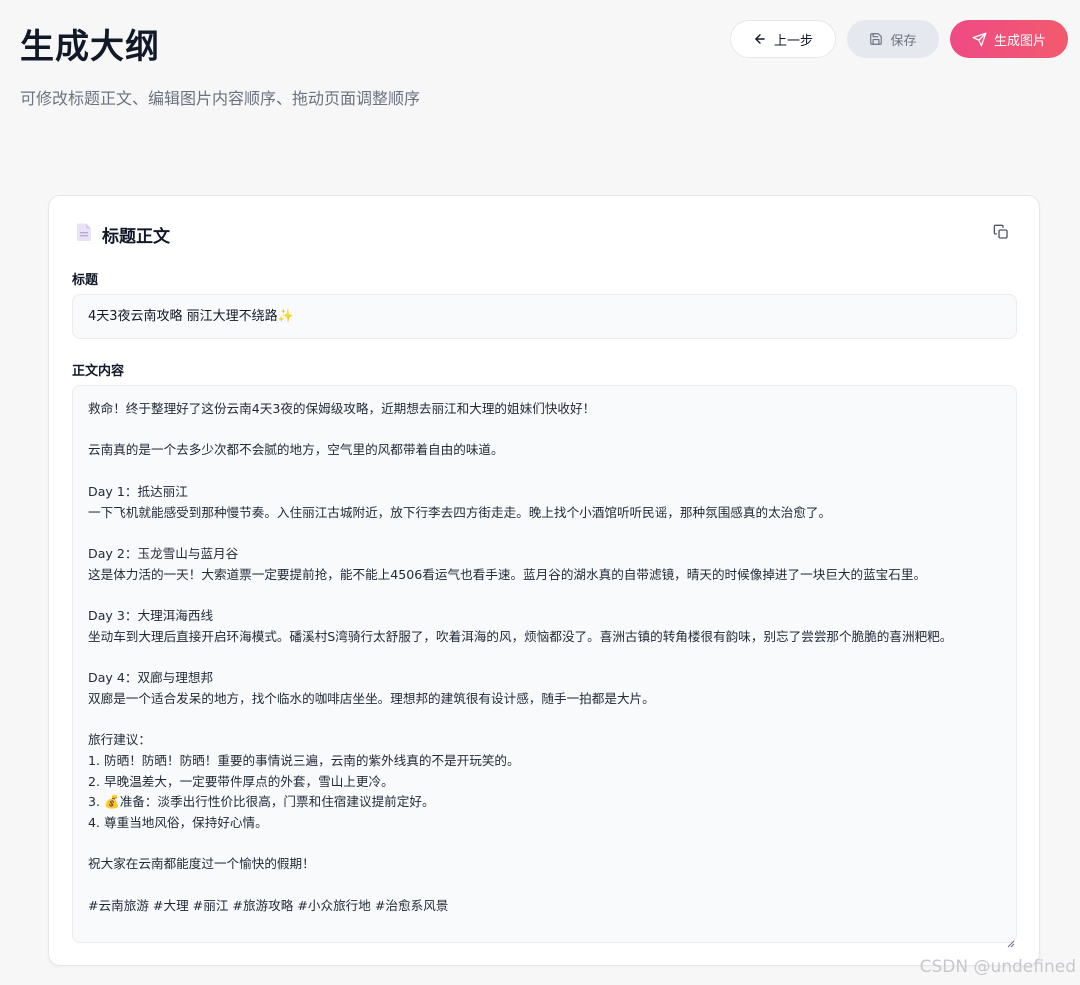 The image size is (1080, 985). I want to click on copy-icon, so click(1002, 233).